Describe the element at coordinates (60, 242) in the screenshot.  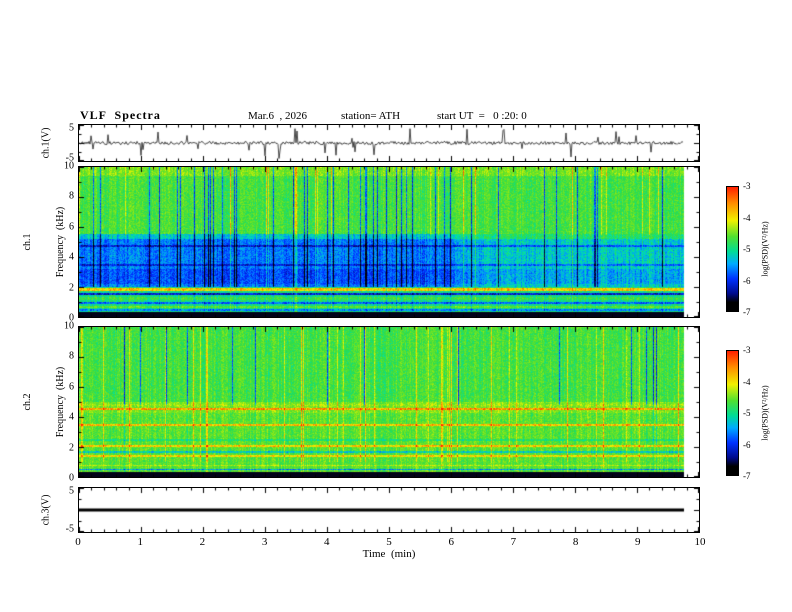
I see `ch1-frequency-axis-label: Frequency (kHz)` at that location.